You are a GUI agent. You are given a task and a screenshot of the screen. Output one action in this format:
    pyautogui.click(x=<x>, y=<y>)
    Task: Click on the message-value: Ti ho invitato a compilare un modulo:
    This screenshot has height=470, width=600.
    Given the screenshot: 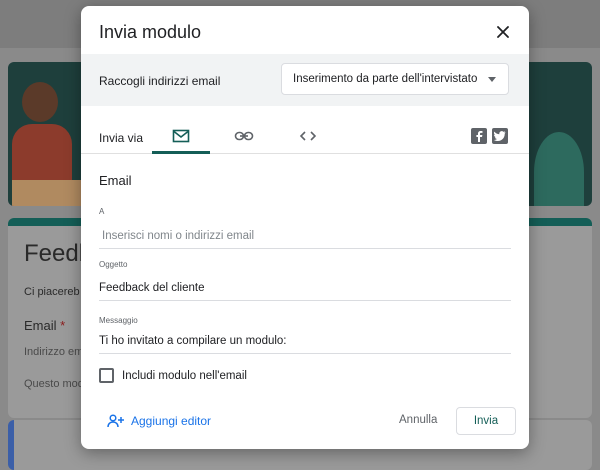 What is the action you would take?
    pyautogui.click(x=193, y=341)
    